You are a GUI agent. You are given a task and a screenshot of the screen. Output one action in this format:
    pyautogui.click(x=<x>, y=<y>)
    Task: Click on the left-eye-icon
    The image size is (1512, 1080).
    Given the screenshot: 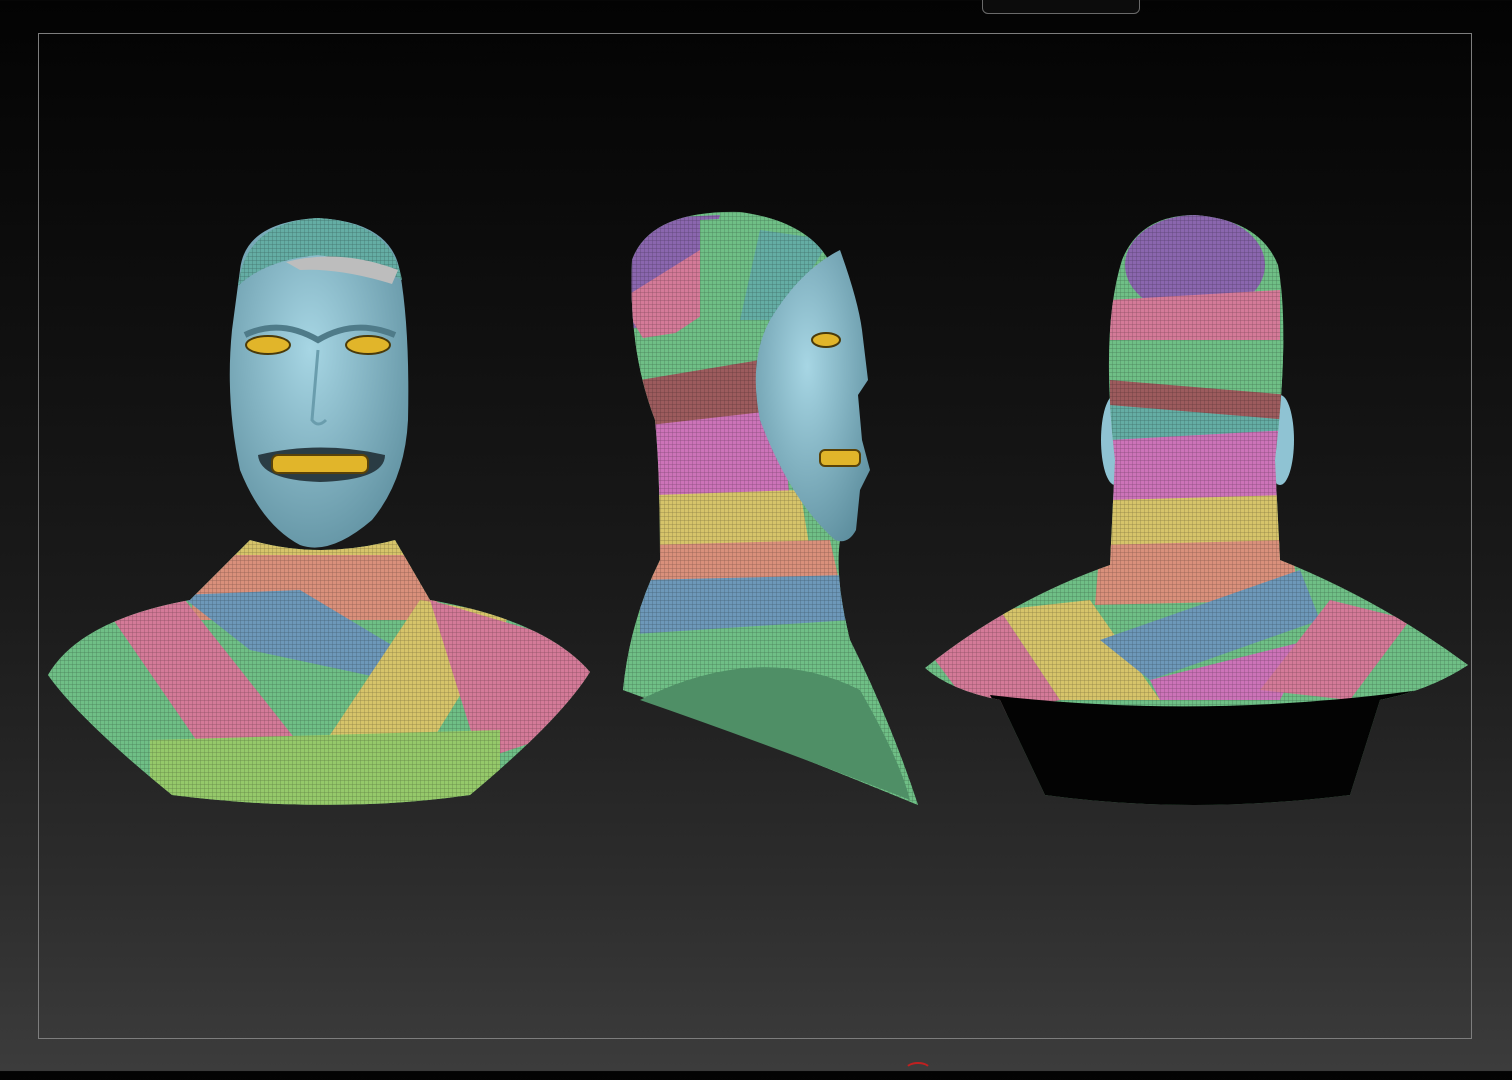 What is the action you would take?
    pyautogui.click(x=268, y=345)
    